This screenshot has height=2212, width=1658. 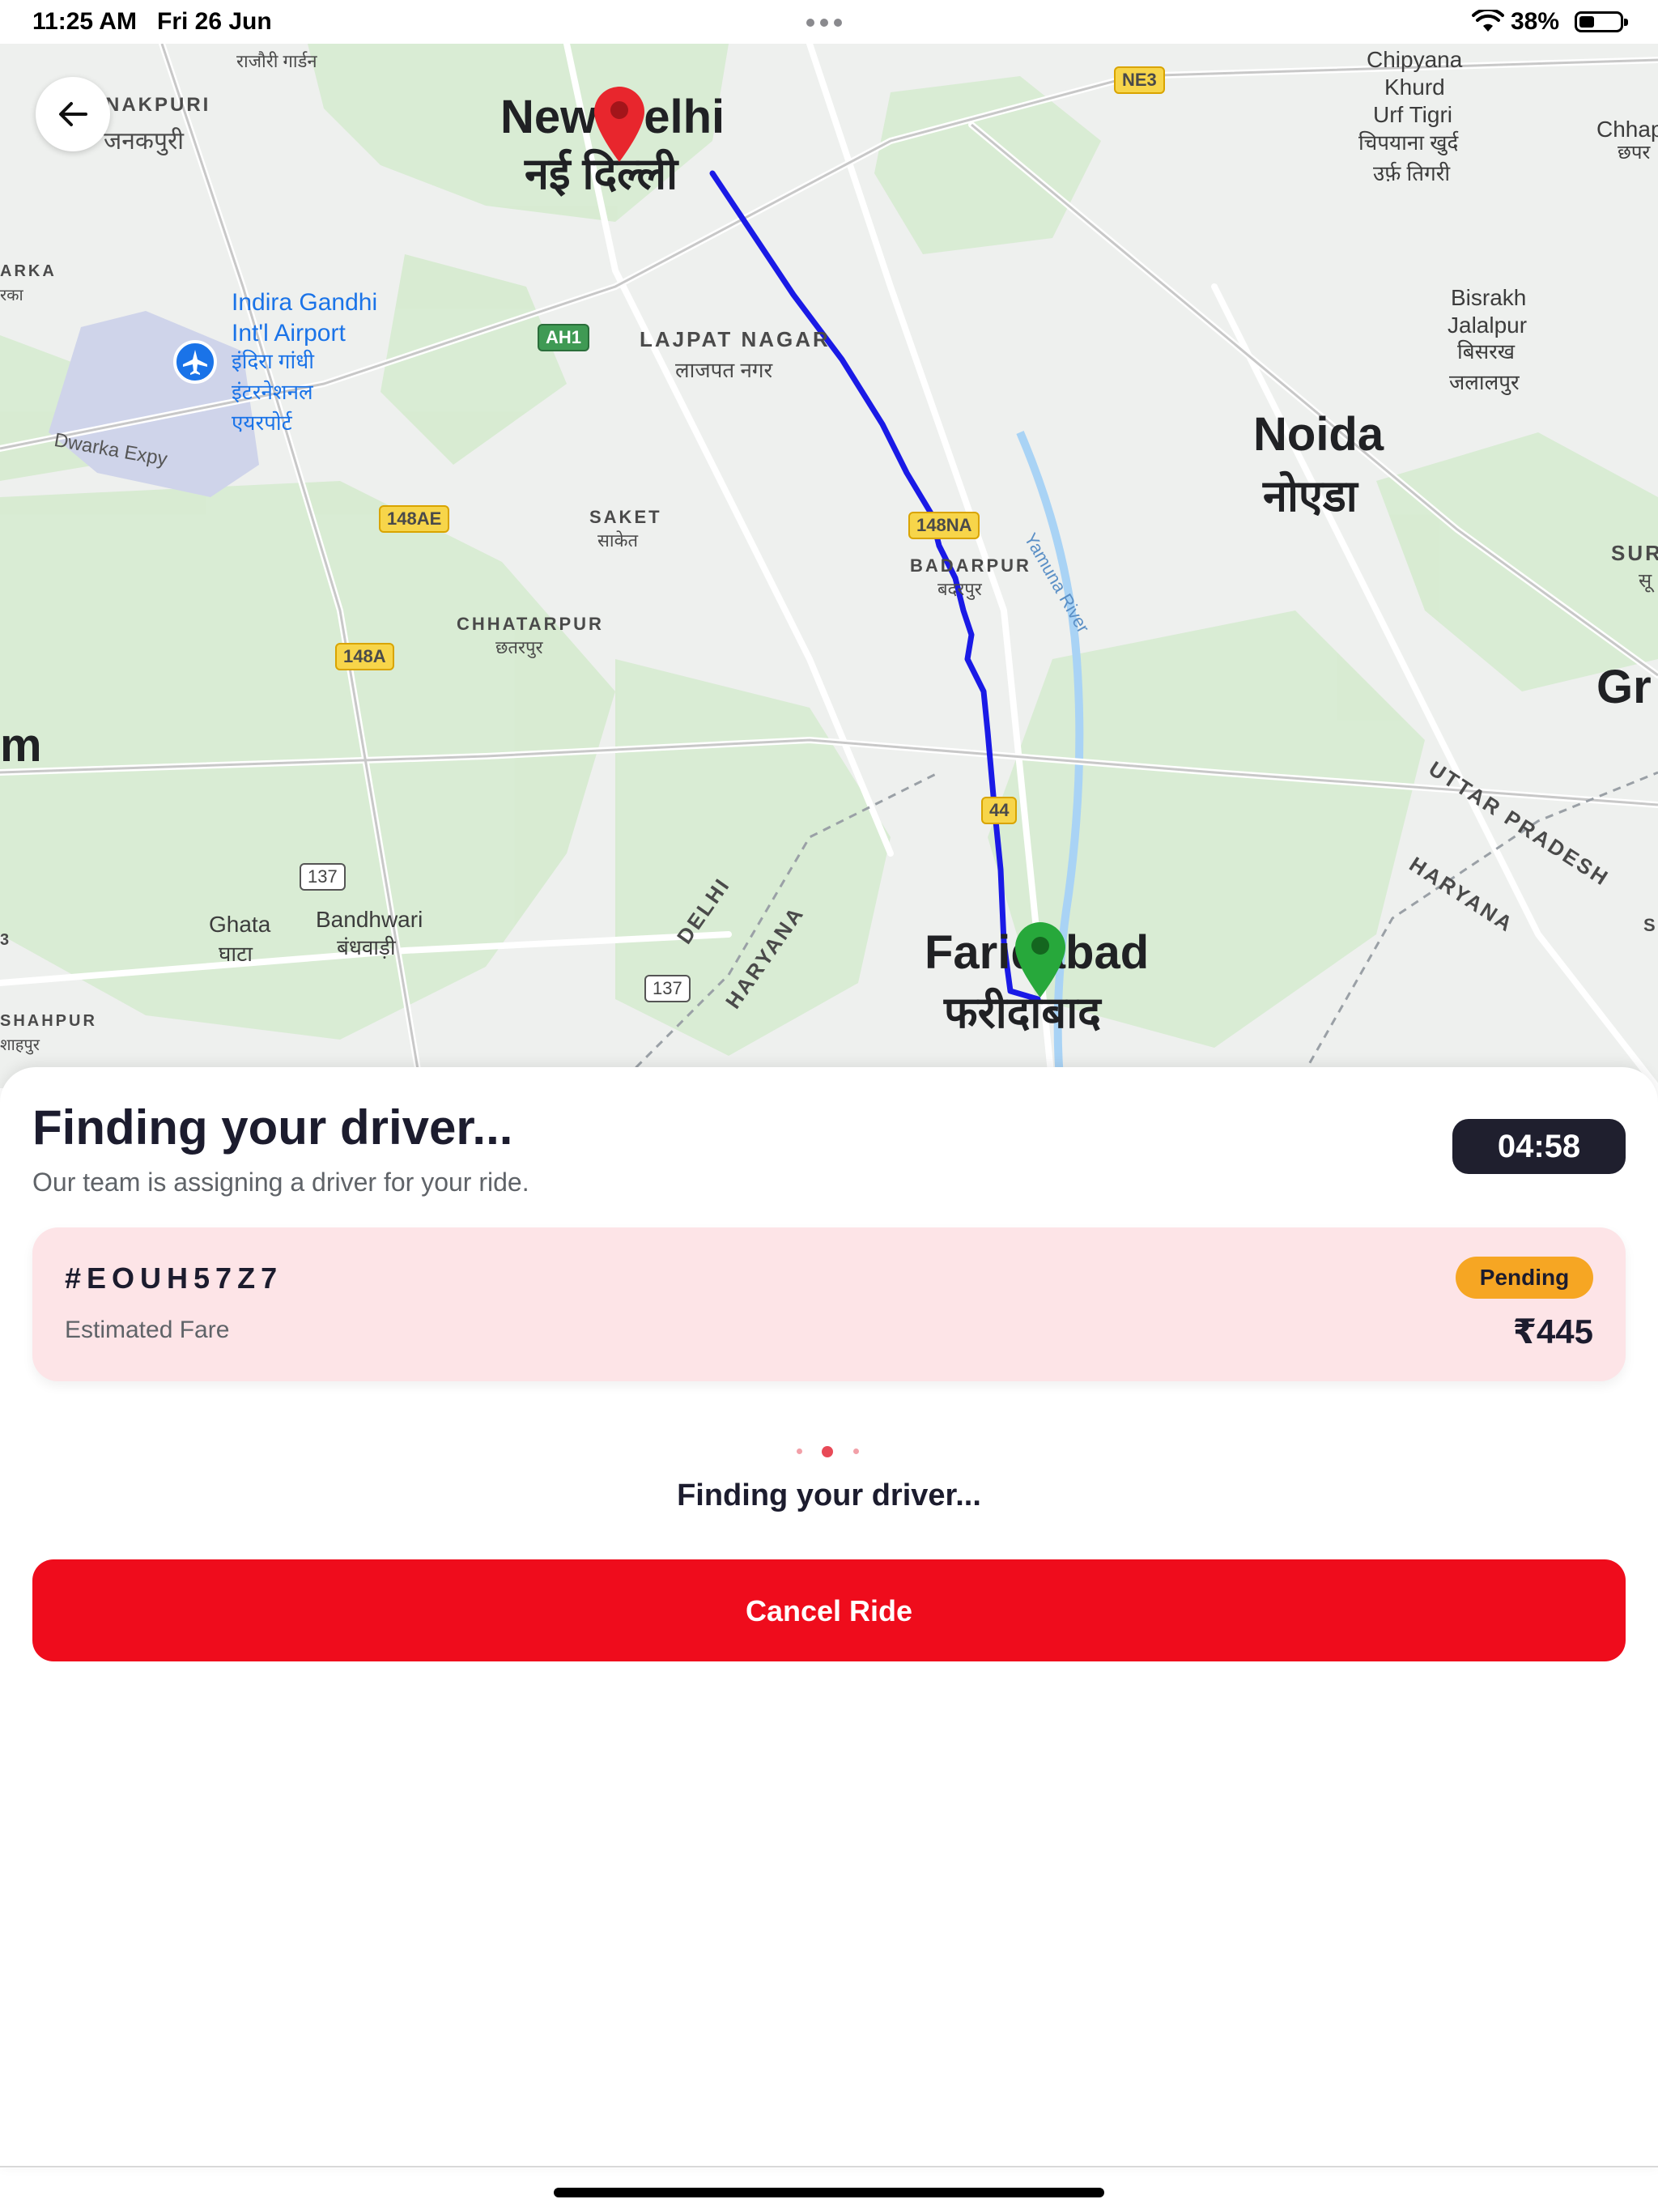 What do you see at coordinates (11, 295) in the screenshot?
I see `map-label-arka-hi: रका` at bounding box center [11, 295].